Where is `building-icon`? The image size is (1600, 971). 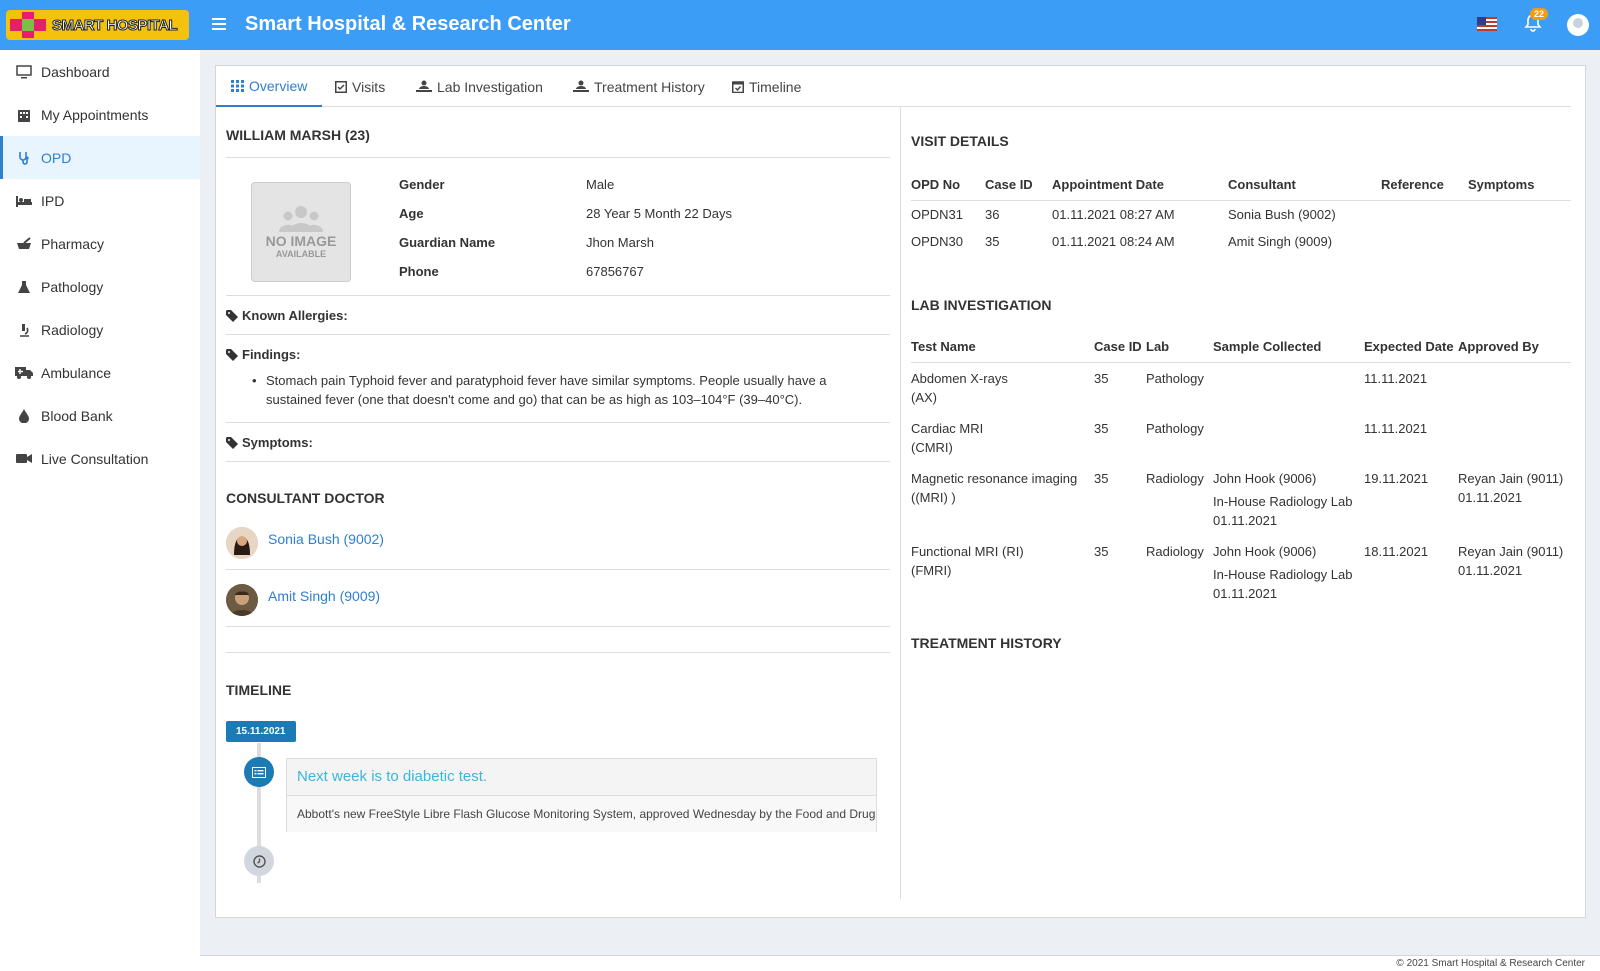 building-icon is located at coordinates (24, 115).